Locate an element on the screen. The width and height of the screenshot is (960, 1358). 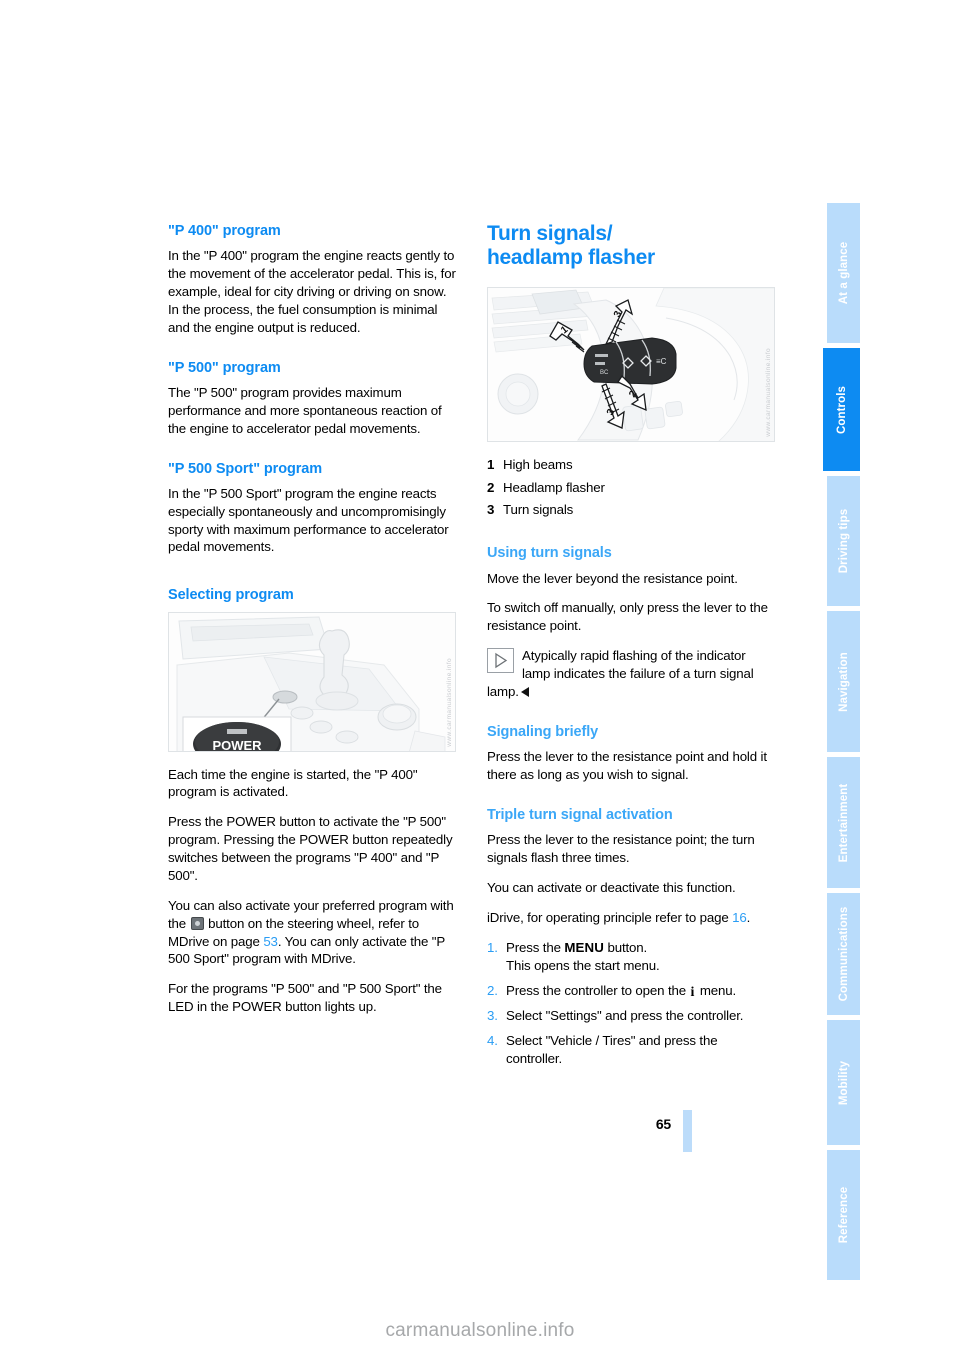
sidebar-tab-at-a-glance: At a glance is located at coordinates (843, 273).